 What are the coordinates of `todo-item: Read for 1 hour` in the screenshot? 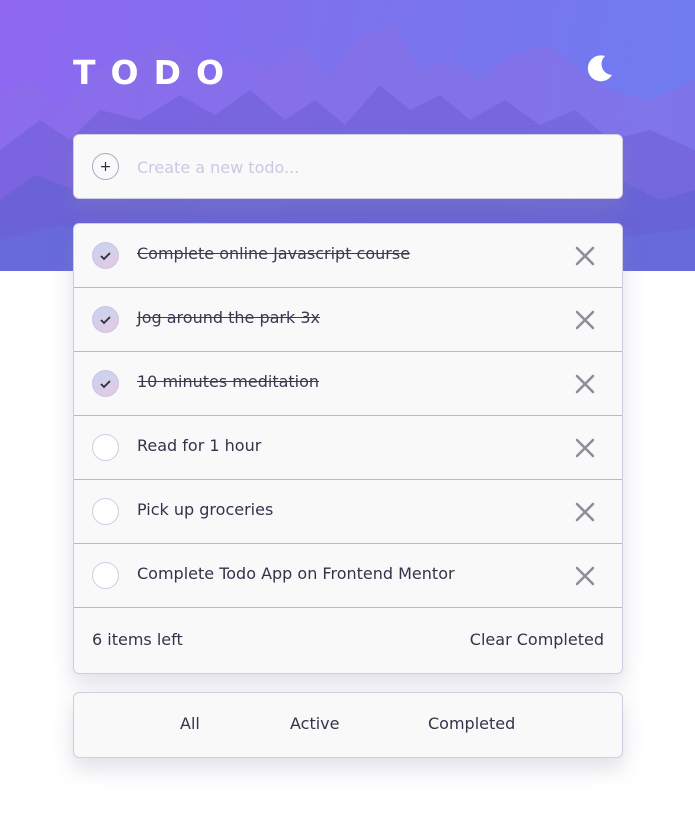 It's located at (348, 448).